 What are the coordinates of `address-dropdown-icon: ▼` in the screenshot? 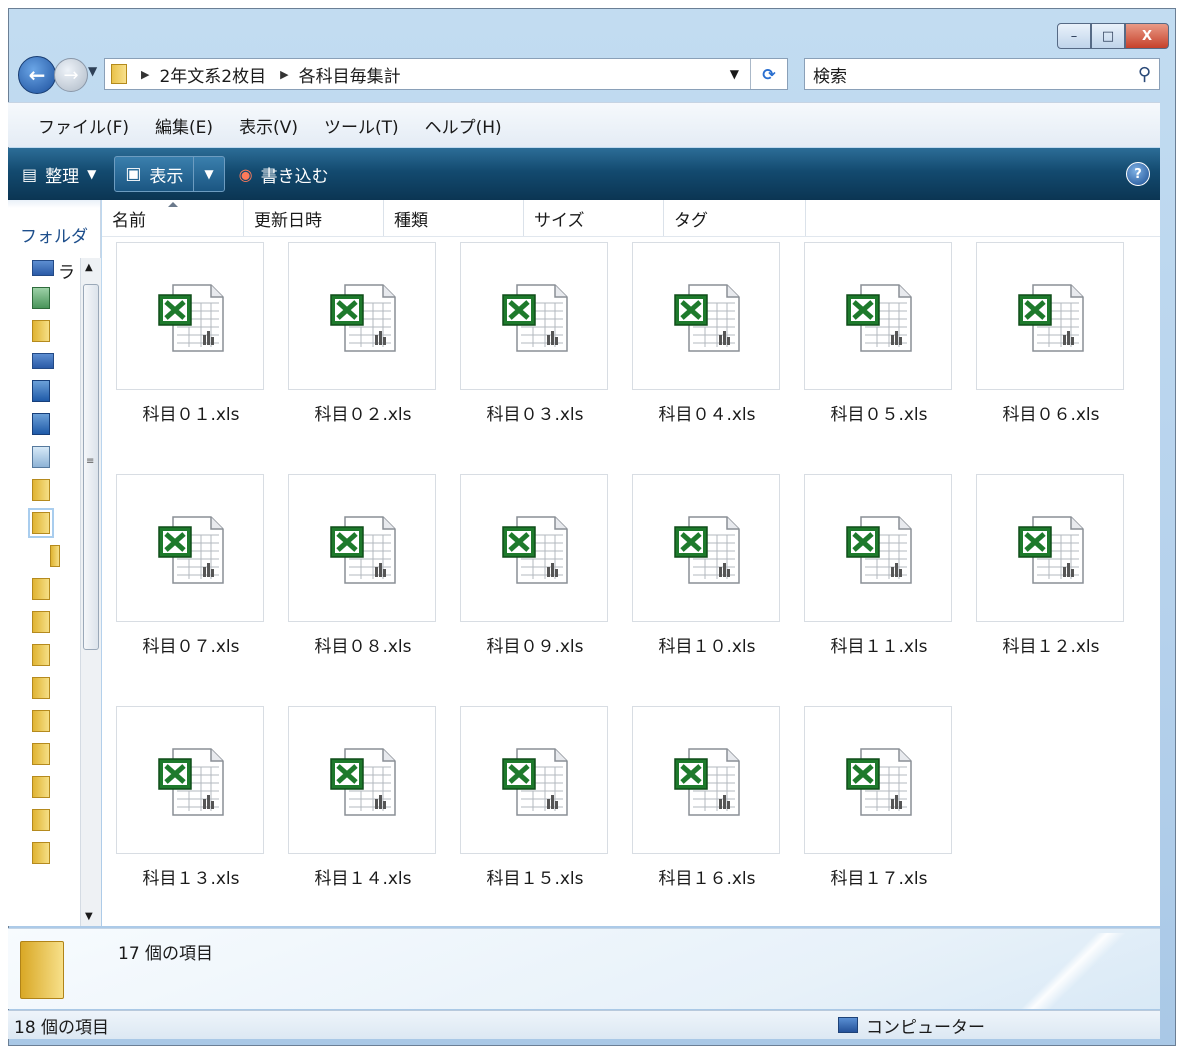 It's located at (734, 74).